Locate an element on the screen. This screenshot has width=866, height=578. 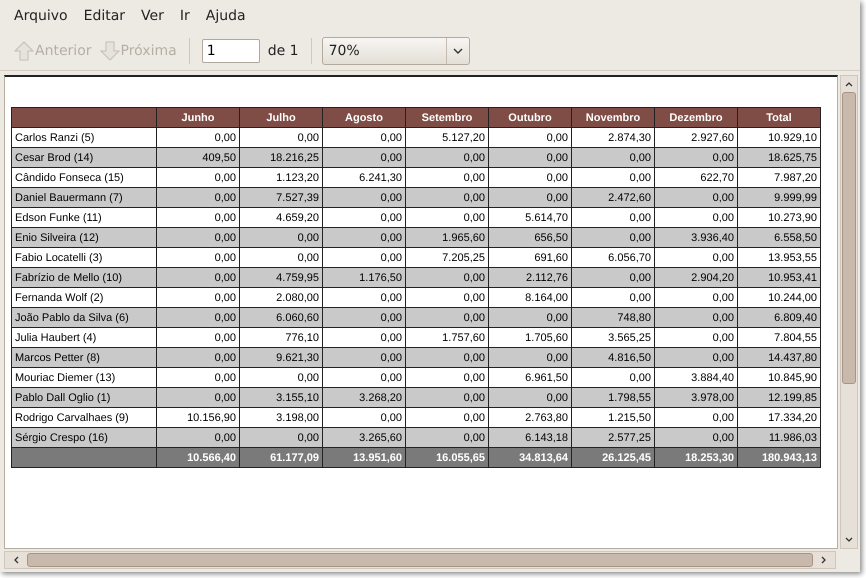
table-cell: 9.999,99 is located at coordinates (779, 198).